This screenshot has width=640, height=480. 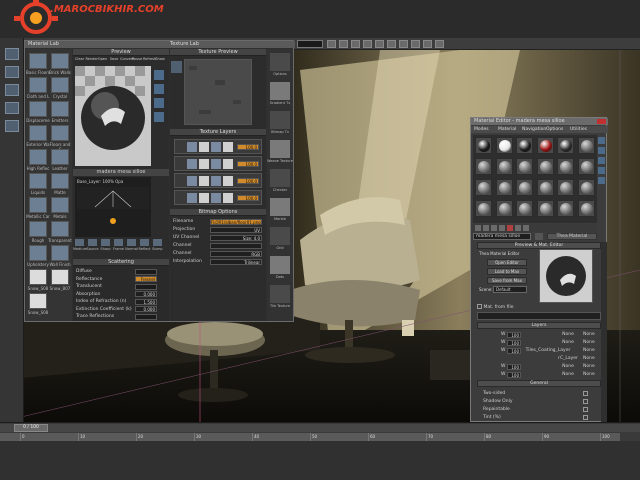 I want to click on open-editor-button: Open Editor, so click(x=507, y=262).